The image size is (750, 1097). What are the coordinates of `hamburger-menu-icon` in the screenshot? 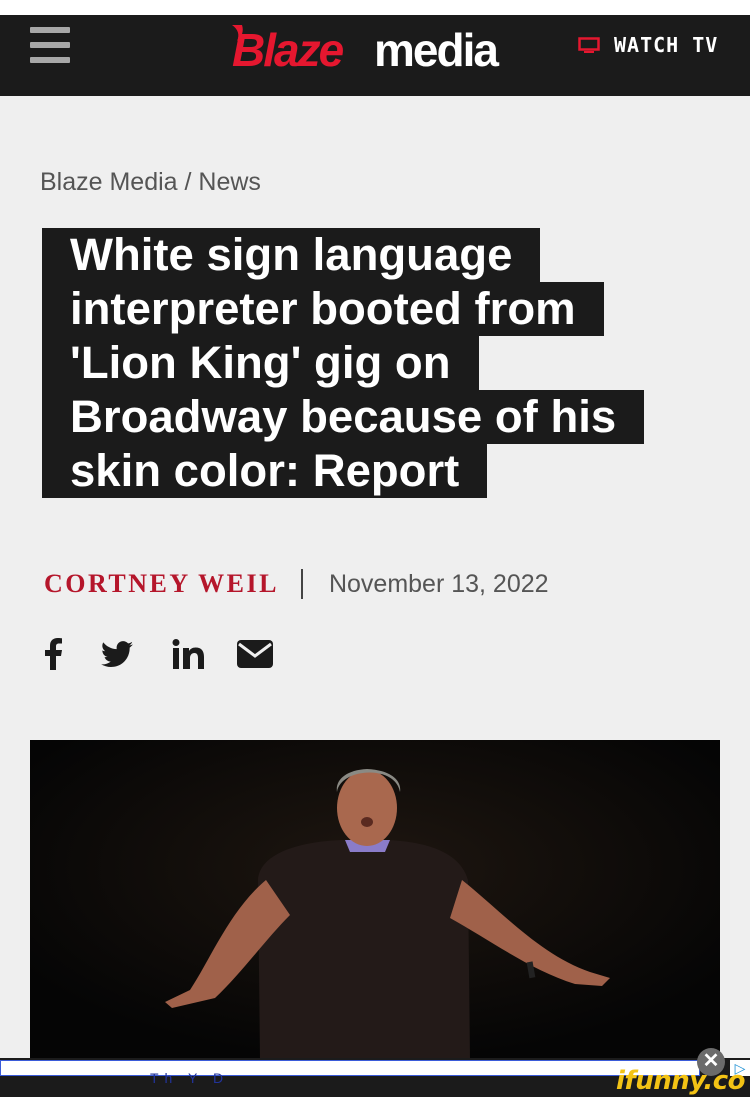 It's located at (50, 45).